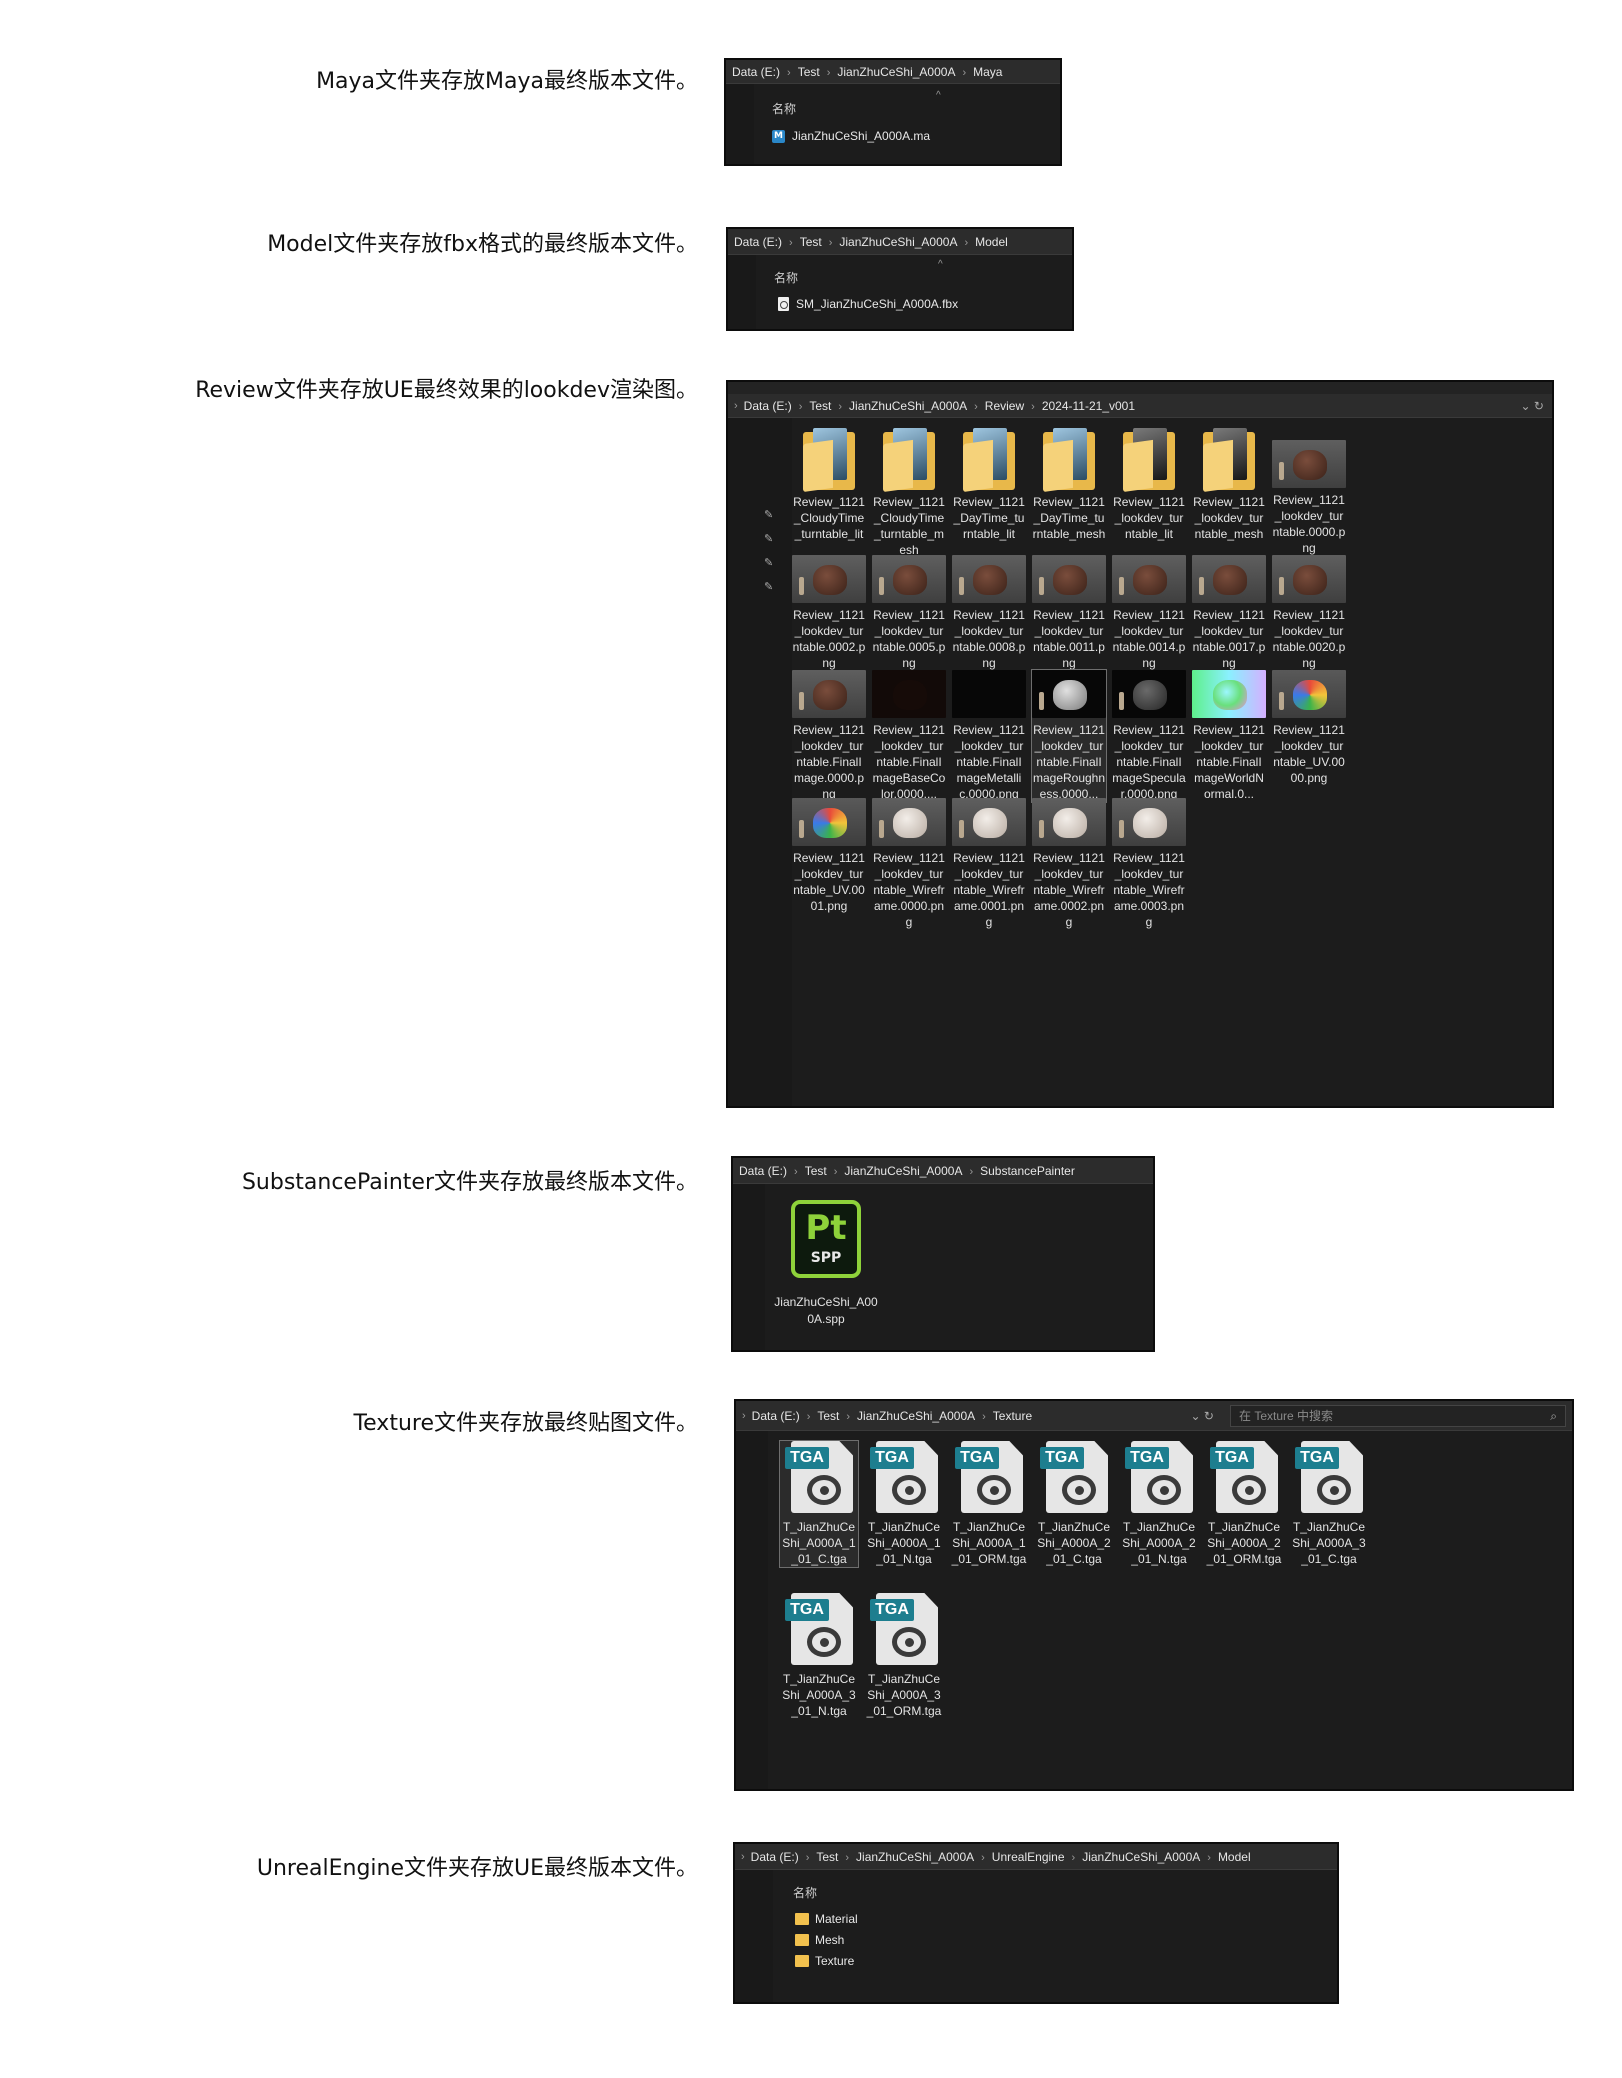  I want to click on texture-file-tile: TGA T_JianZhuCeShi_A000A_2_01_ORM.tga, so click(1244, 1504).